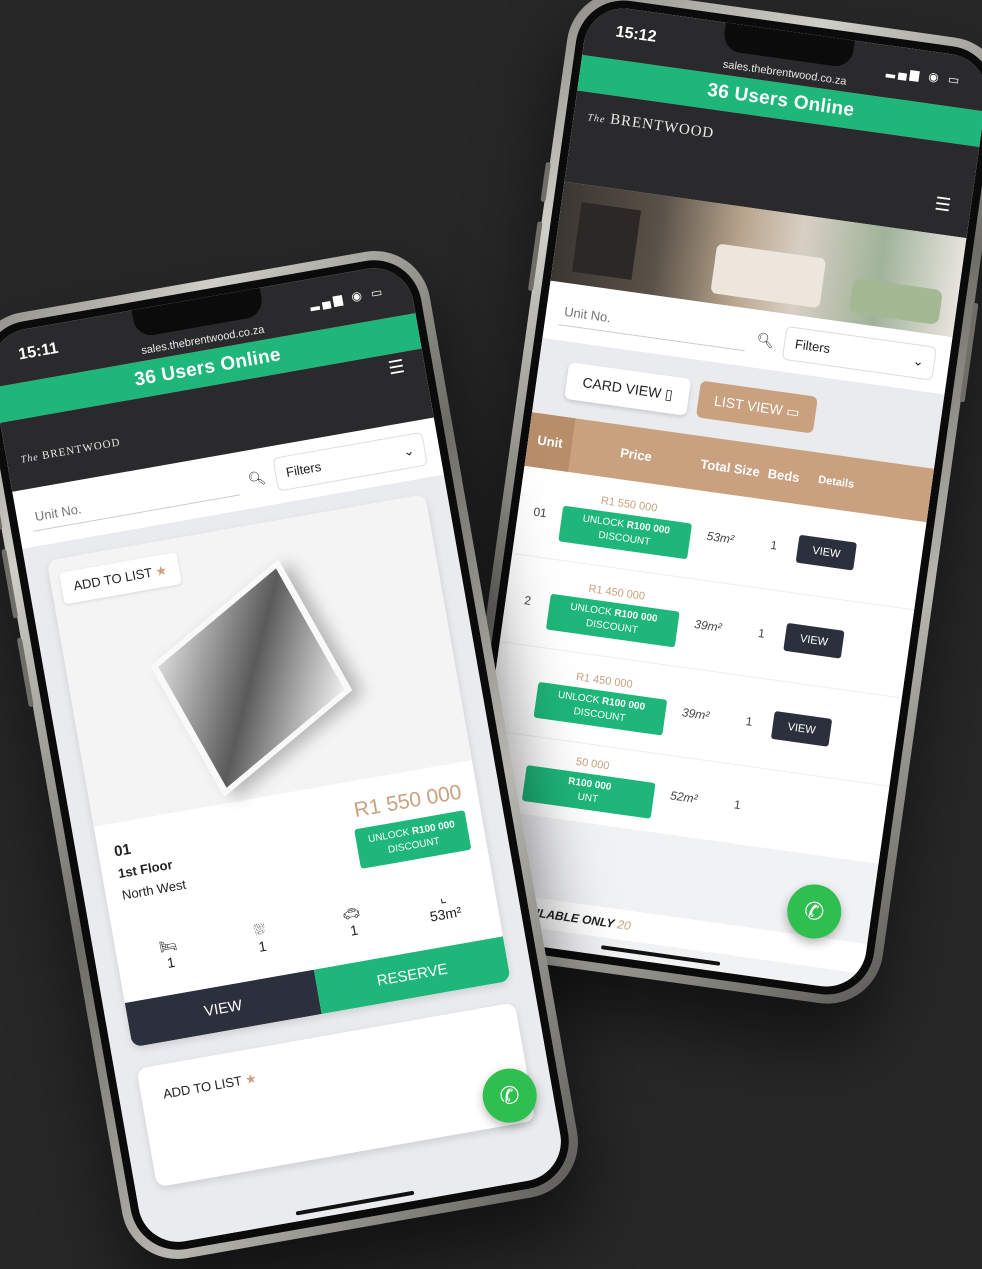 The height and width of the screenshot is (1269, 982). I want to click on list-view-button: LIST VIEW ▭, so click(756, 407).